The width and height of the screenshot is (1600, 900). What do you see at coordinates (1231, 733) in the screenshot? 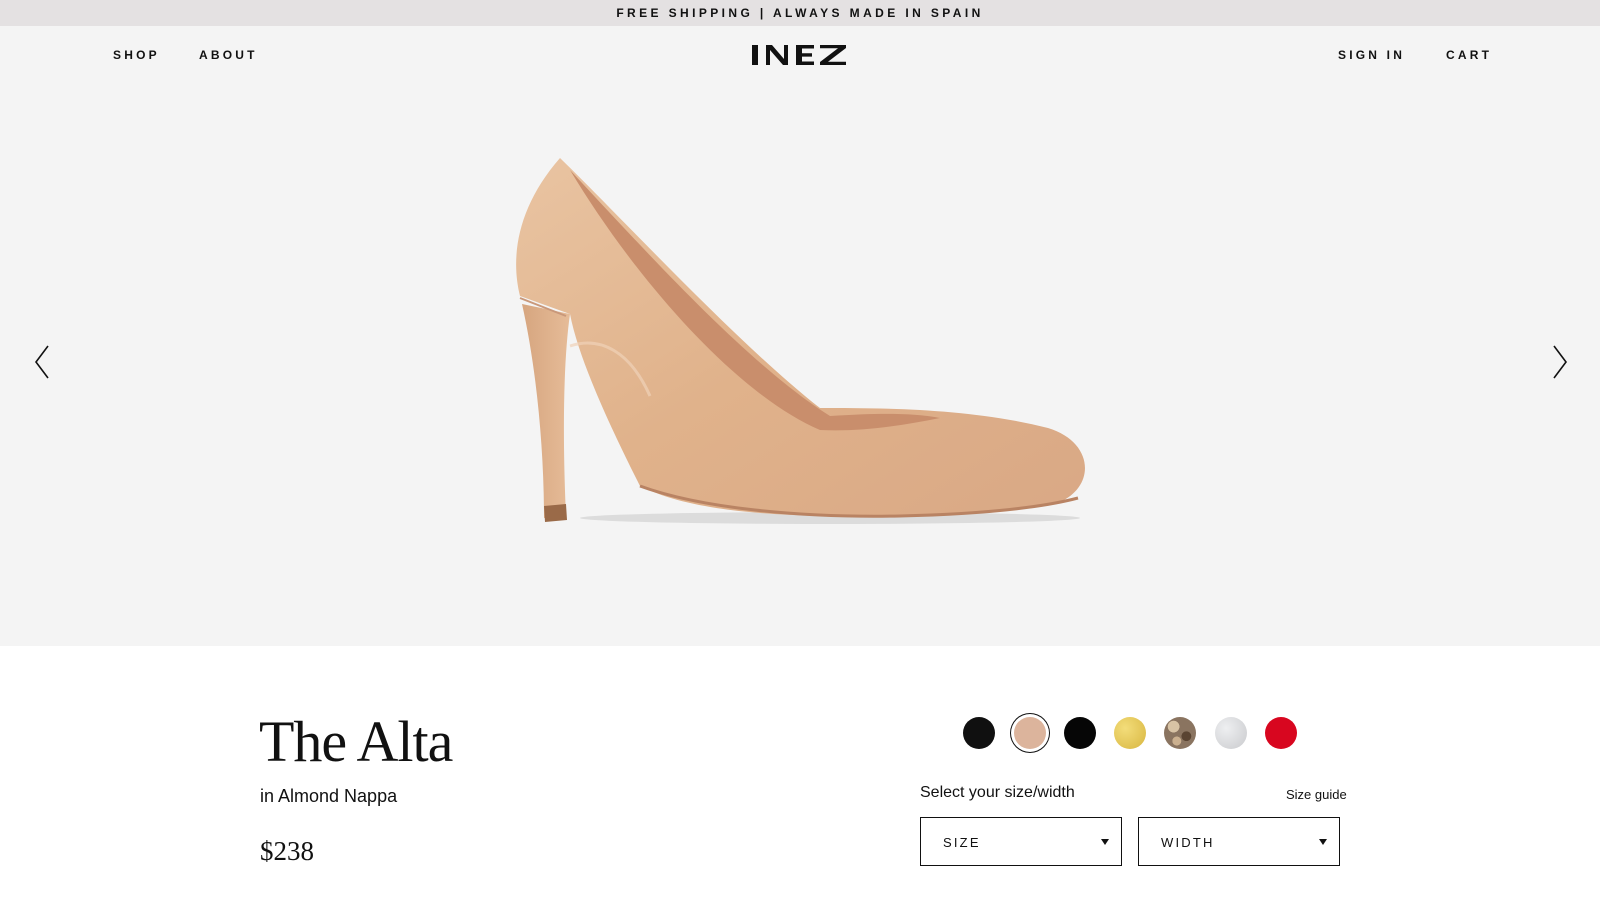
I see `swatch-silver` at bounding box center [1231, 733].